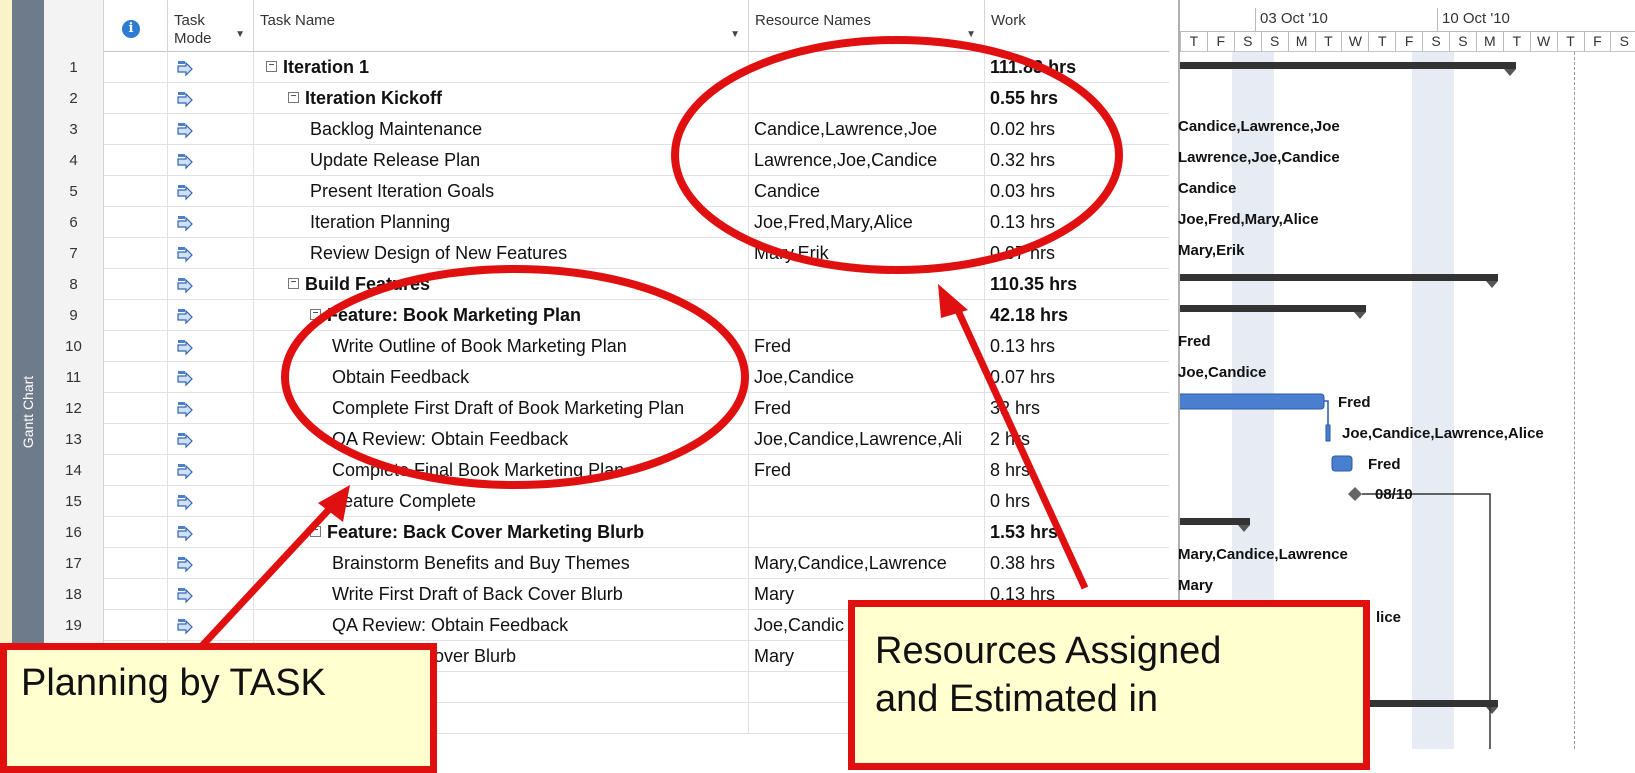  What do you see at coordinates (501, 532) in the screenshot?
I see `task-name-cell: − Feature: Back Cover Marketing Blurb` at bounding box center [501, 532].